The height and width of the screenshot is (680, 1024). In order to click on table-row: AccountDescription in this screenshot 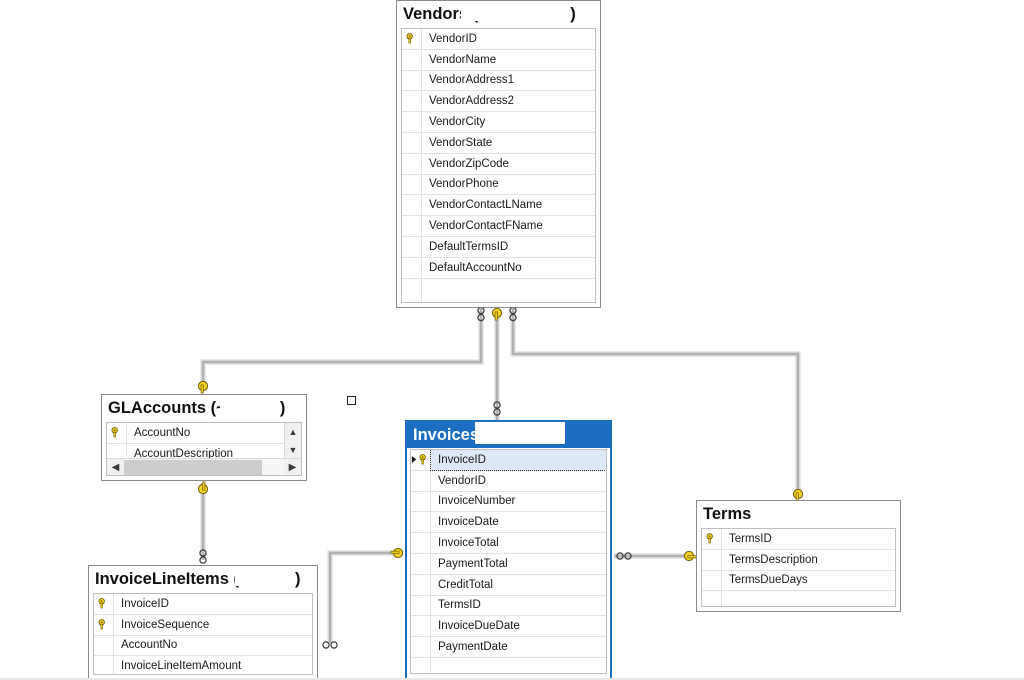, I will do `click(195, 450)`.